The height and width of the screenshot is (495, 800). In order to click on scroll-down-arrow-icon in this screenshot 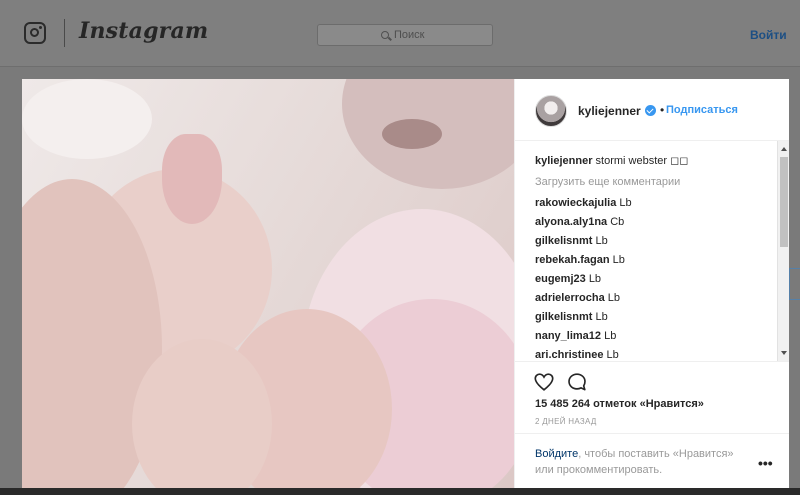, I will do `click(784, 353)`.